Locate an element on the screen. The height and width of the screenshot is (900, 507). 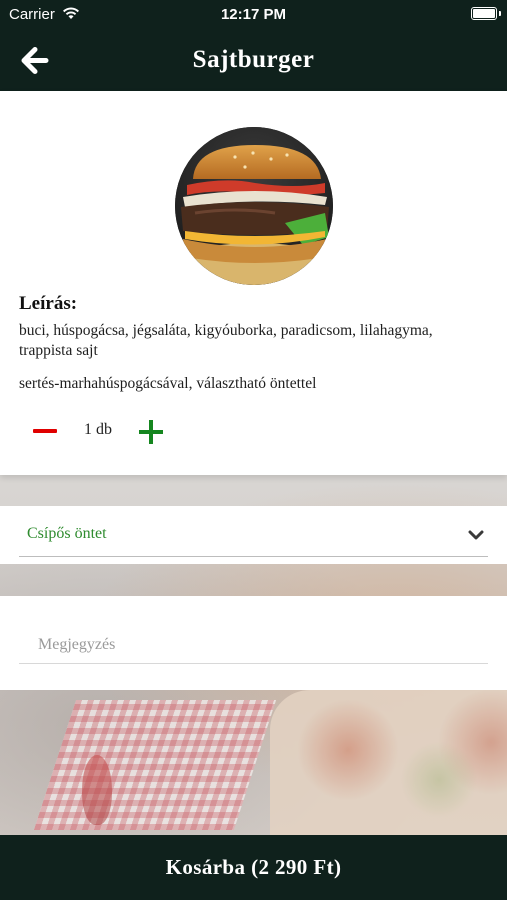
navigation-bar: Sajtburger is located at coordinates (253, 60).